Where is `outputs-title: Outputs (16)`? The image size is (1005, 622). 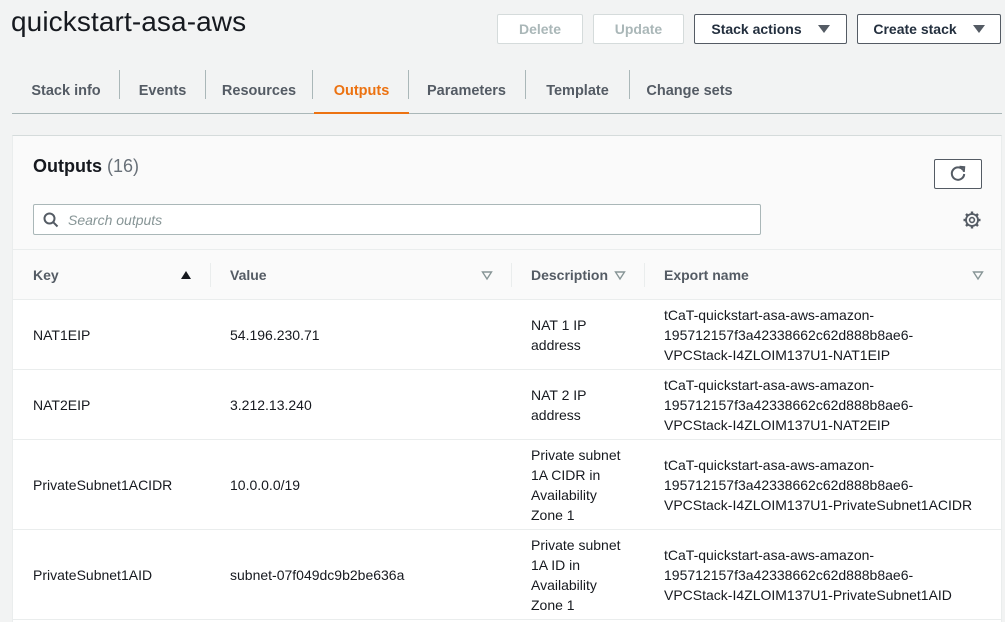
outputs-title: Outputs (16) is located at coordinates (86, 166).